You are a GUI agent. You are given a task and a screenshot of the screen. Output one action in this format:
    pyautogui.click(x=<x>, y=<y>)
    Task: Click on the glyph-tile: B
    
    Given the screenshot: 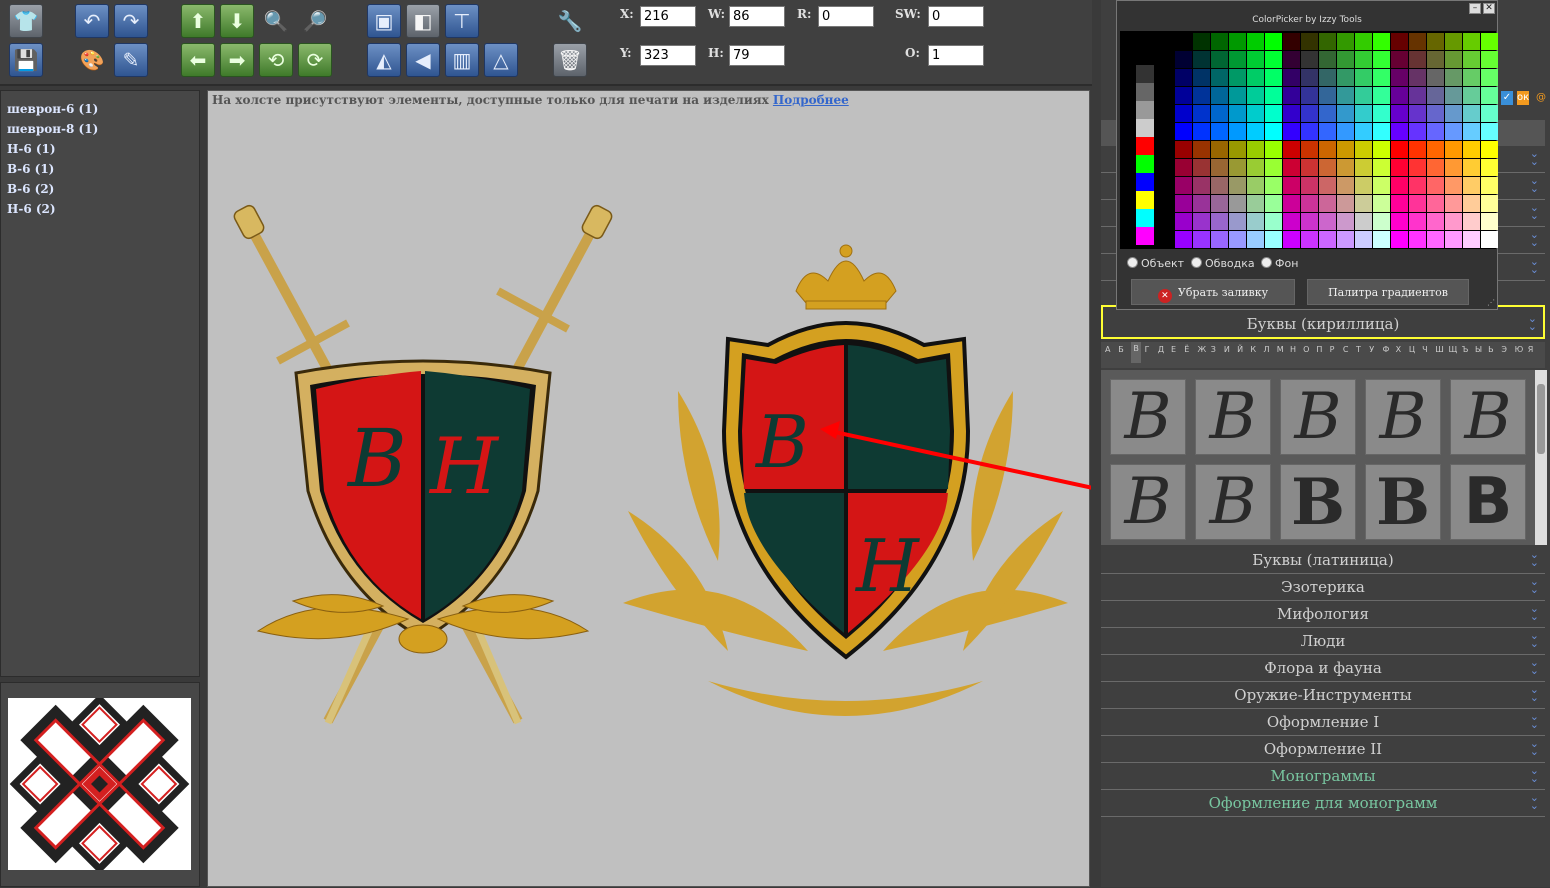 What is the action you would take?
    pyautogui.click(x=1233, y=502)
    